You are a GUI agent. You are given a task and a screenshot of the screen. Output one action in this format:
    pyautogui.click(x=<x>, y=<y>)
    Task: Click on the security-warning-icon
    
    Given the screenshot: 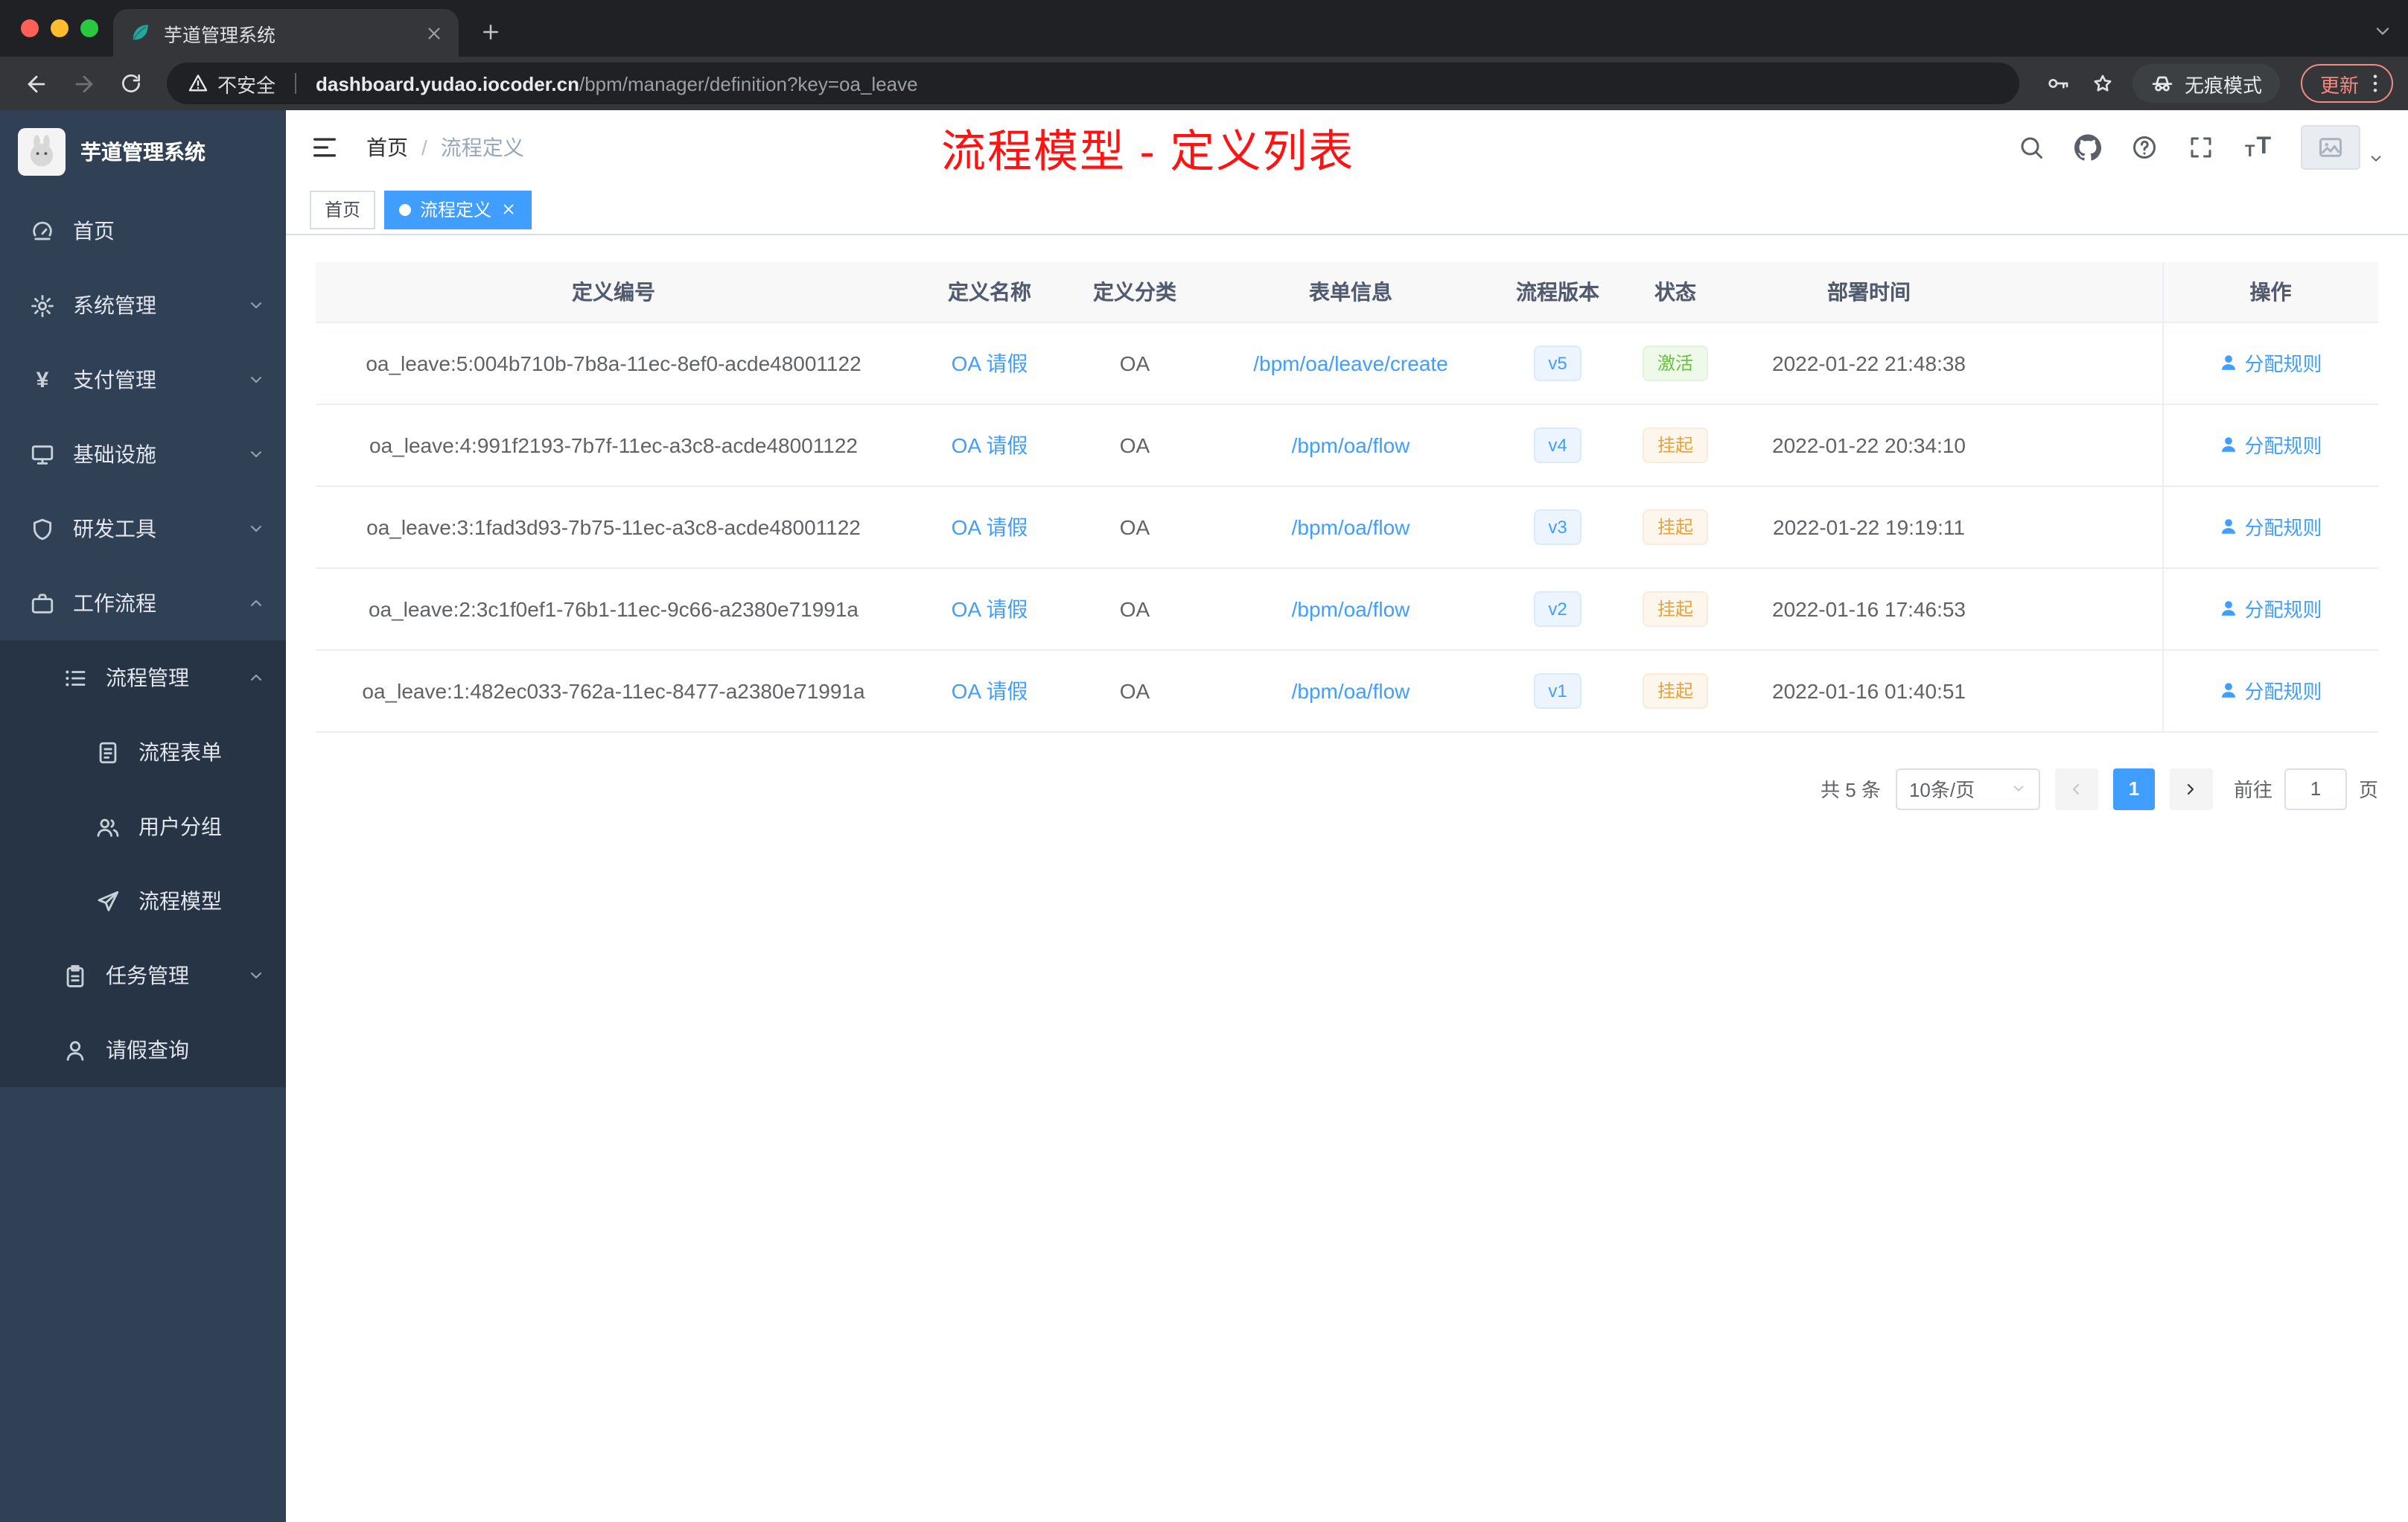 What is the action you would take?
    pyautogui.click(x=198, y=83)
    